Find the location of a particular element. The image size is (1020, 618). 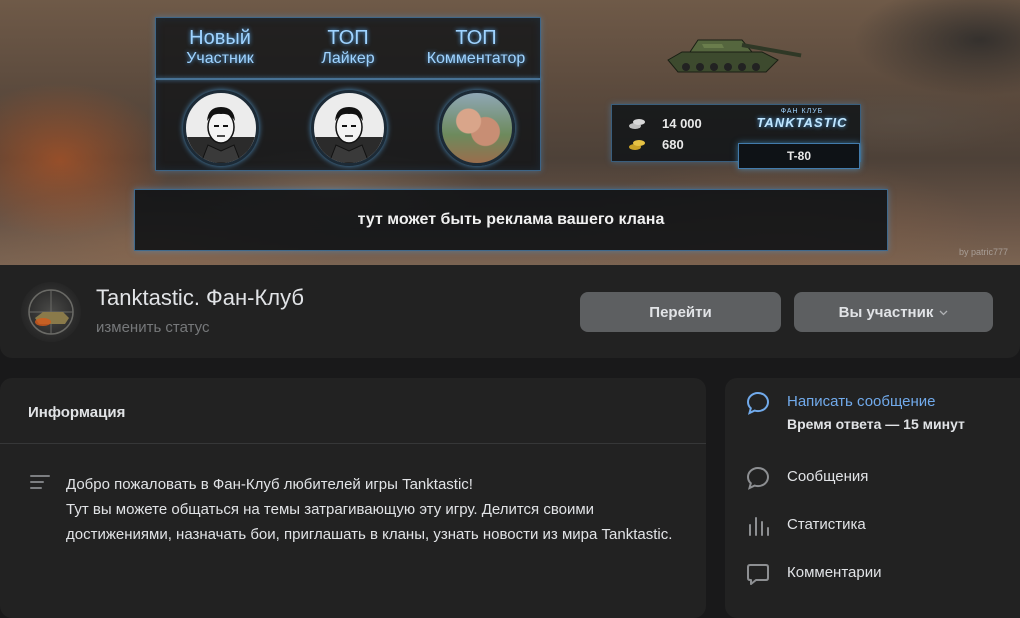

messages-item: Сообщения is located at coordinates (807, 478).